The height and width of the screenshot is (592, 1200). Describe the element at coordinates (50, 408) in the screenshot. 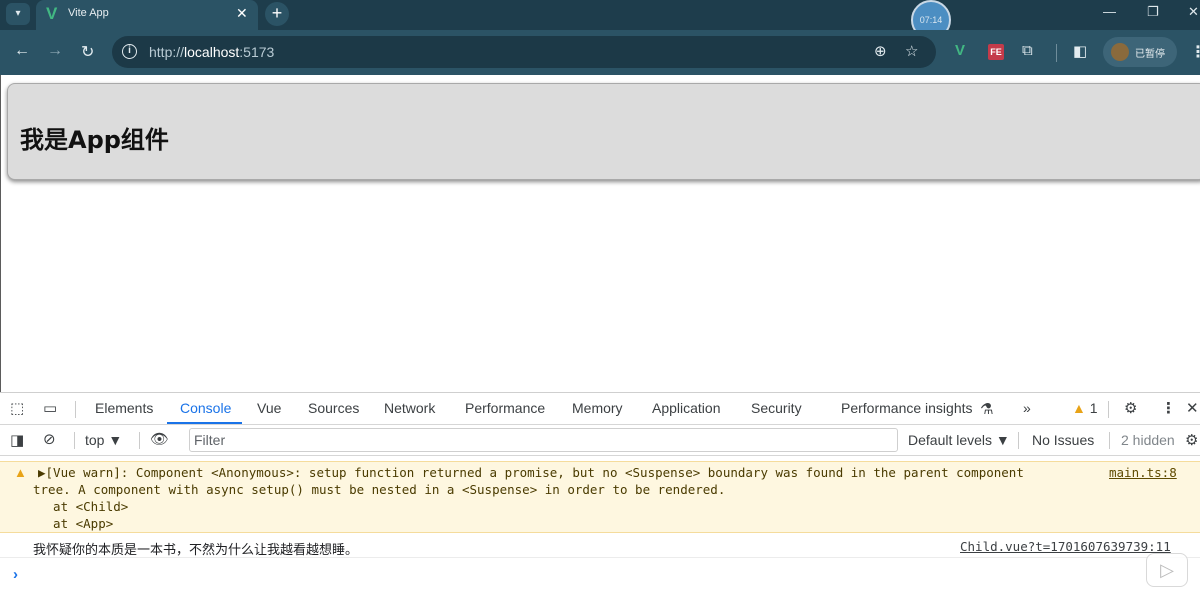

I see `device-toolbar-icon: ▭` at that location.